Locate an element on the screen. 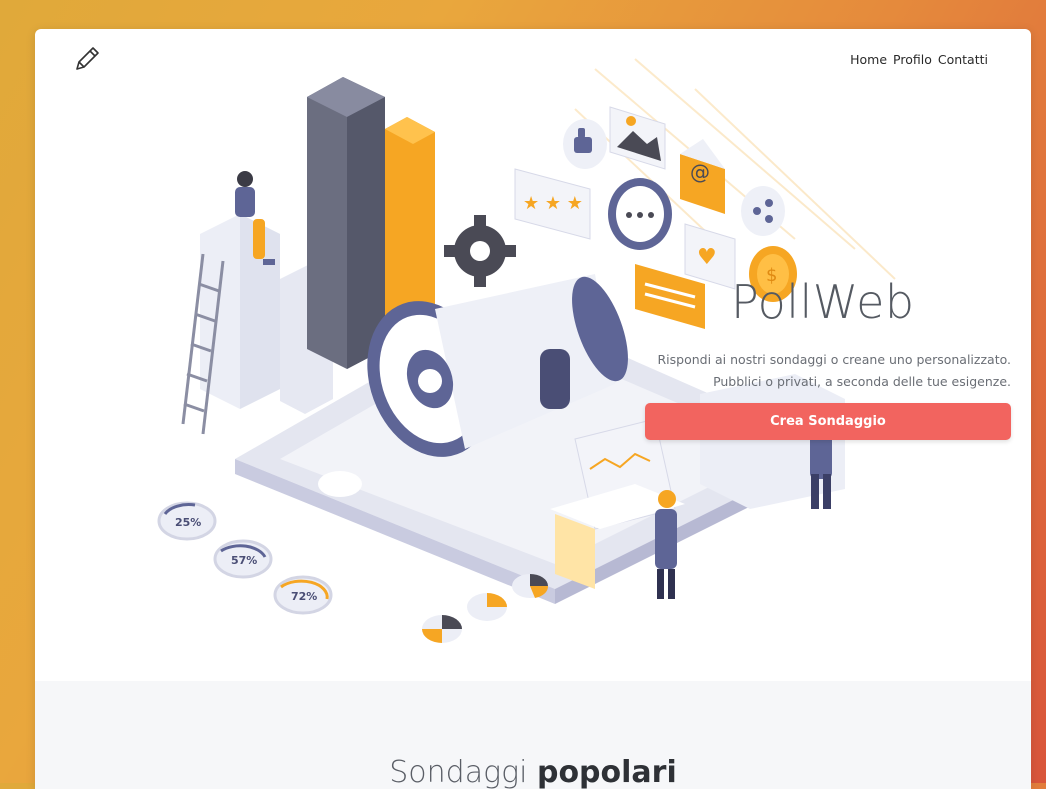 This screenshot has width=1046, height=789. image-icon is located at coordinates (637, 138).